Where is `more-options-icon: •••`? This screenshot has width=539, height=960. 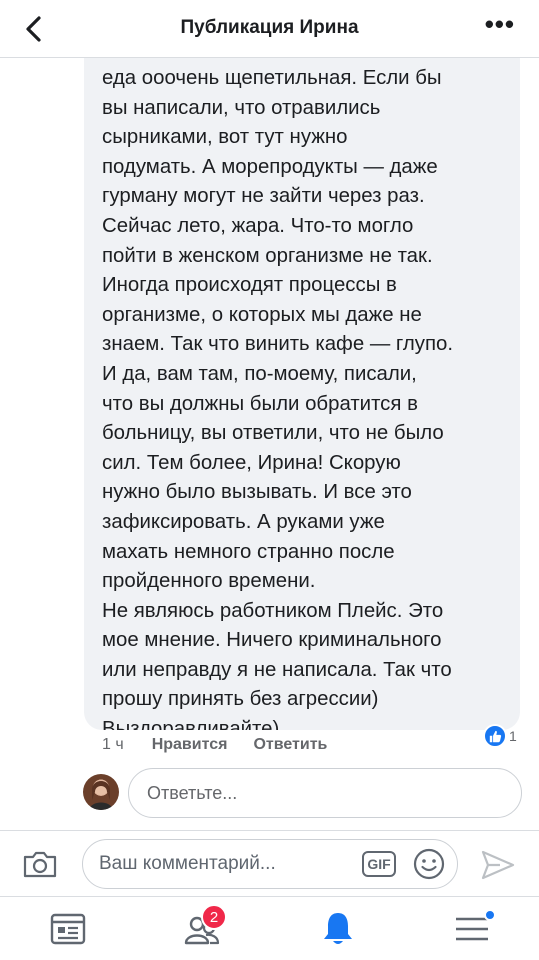 more-options-icon: ••• is located at coordinates (500, 24).